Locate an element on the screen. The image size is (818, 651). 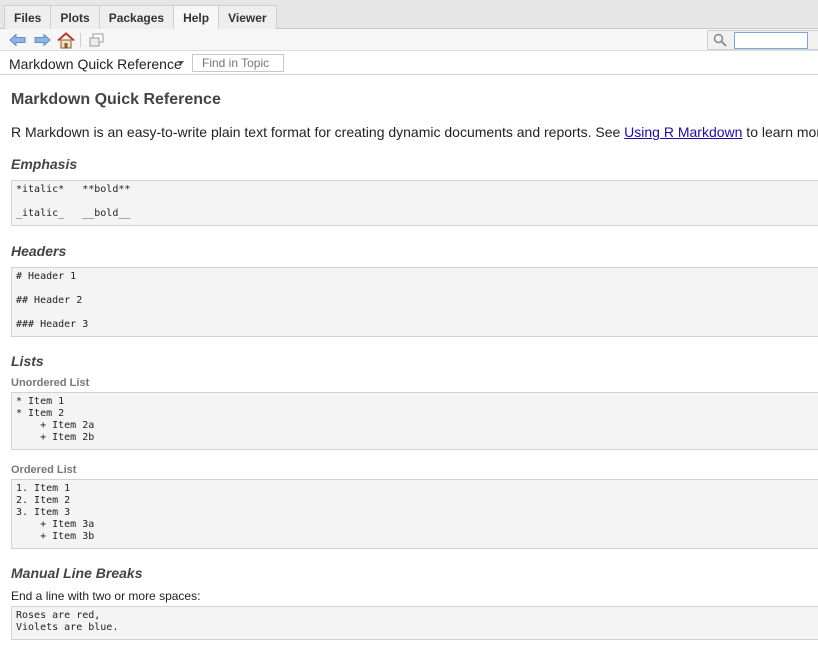
code-line: 2. Item 2 is located at coordinates (43, 500).